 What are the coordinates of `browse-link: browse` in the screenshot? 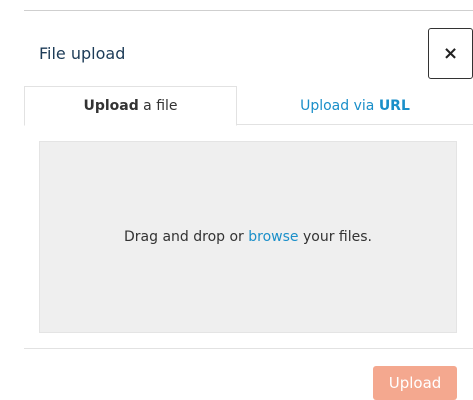 It's located at (273, 237).